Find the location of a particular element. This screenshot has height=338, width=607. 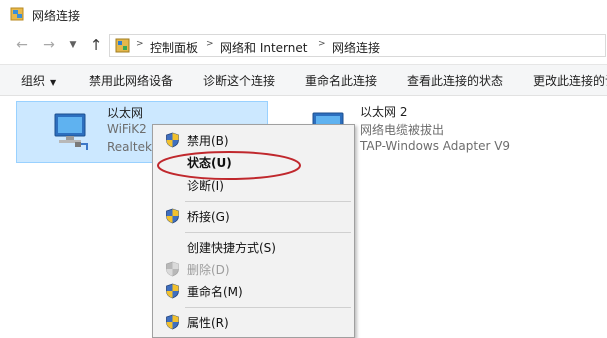

connection-name: 以太网 is located at coordinates (125, 113).